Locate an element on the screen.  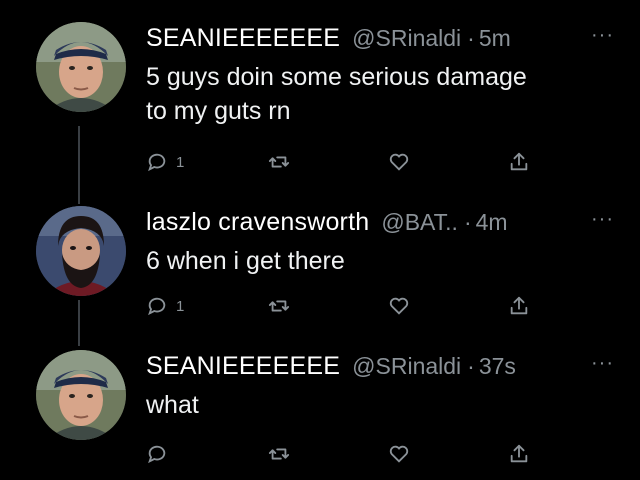
tweet-text-line: 6 when i get there is located at coordinates (245, 261).